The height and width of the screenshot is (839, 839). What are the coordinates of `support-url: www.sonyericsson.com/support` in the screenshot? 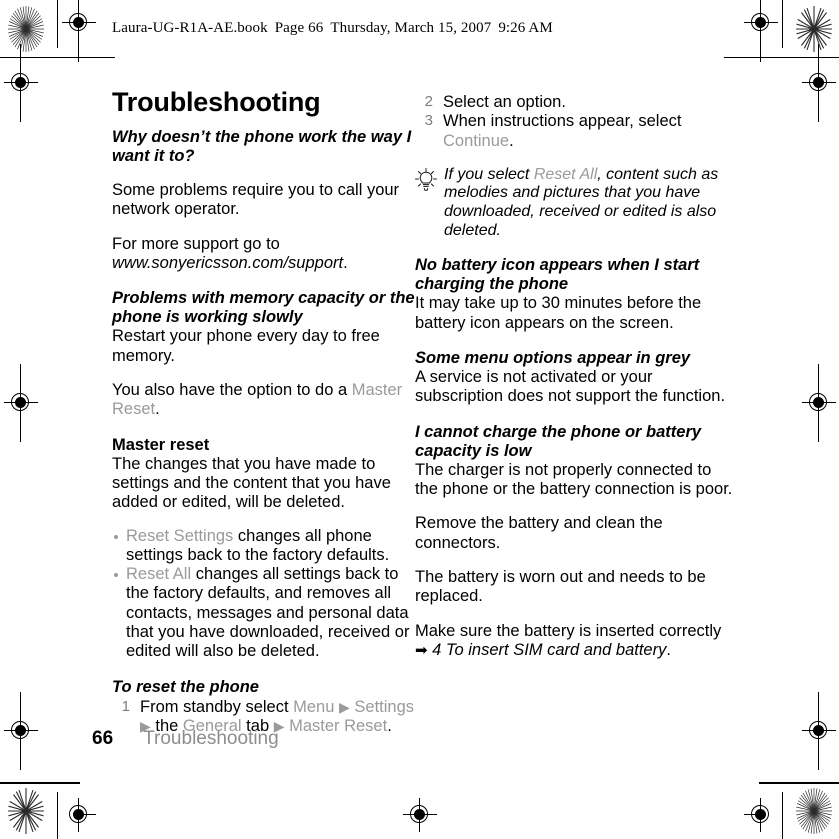 It's located at (228, 262).